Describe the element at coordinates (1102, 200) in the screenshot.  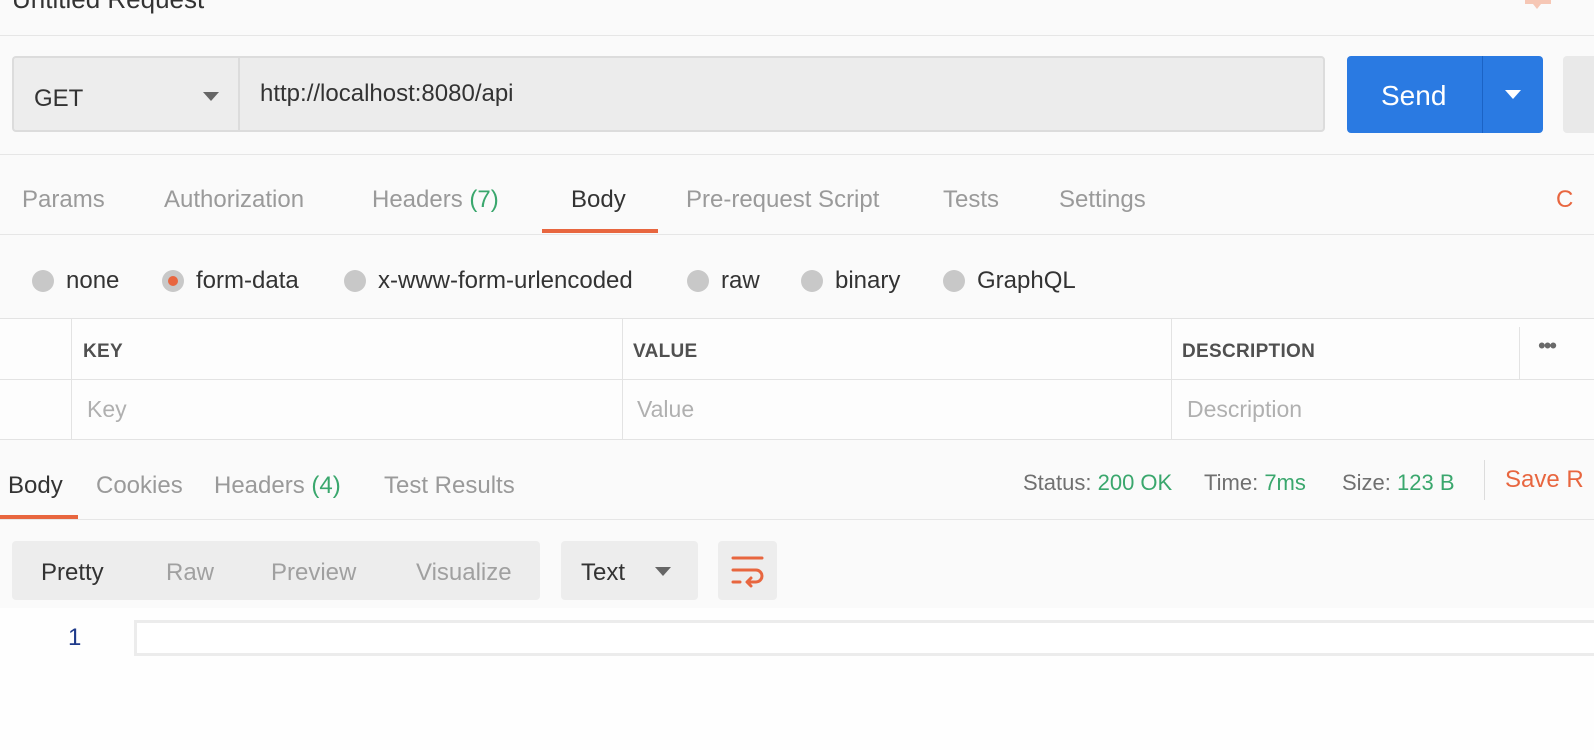
I see `tab-settings: Settings` at that location.